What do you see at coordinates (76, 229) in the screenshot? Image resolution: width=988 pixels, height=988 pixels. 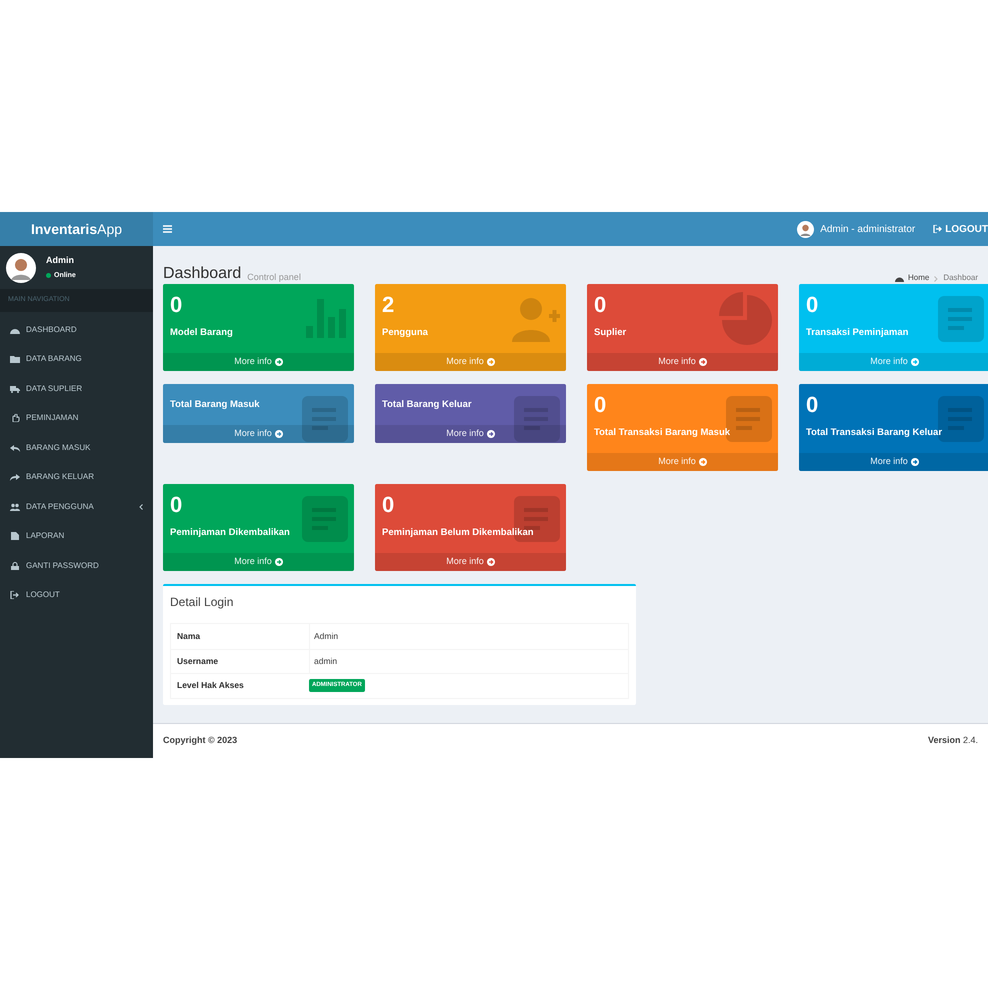 I see `app-logo: InventarisApp` at bounding box center [76, 229].